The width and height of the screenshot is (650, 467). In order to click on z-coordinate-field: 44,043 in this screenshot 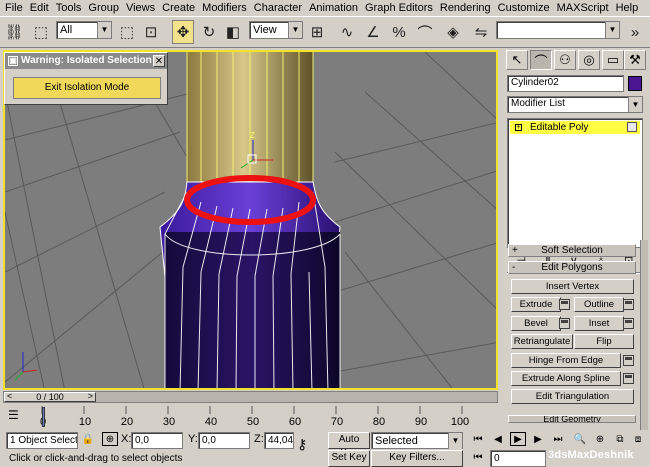, I will do `click(279, 440)`.